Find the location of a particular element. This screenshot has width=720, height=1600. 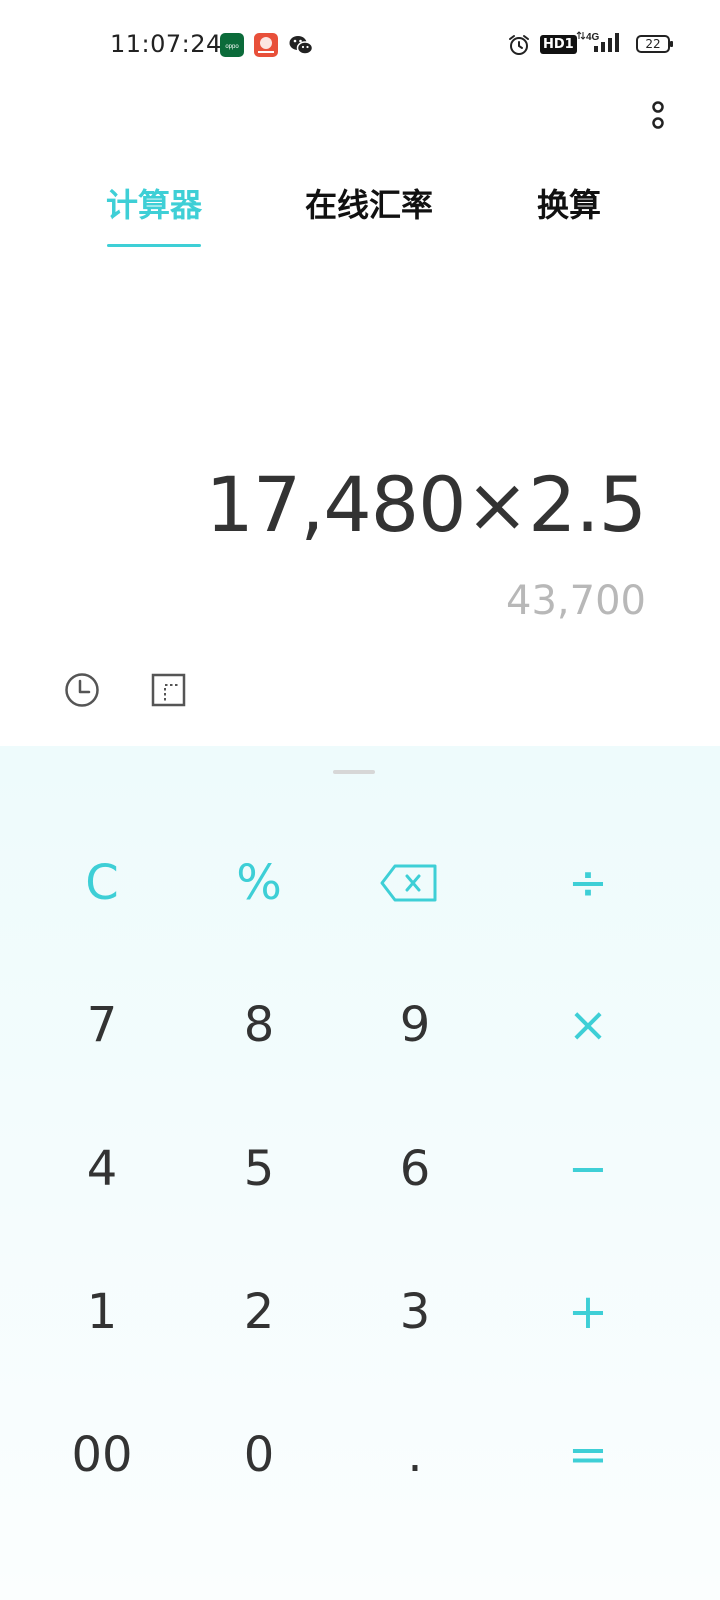

digit-3-button: 3 is located at coordinates (415, 1312).